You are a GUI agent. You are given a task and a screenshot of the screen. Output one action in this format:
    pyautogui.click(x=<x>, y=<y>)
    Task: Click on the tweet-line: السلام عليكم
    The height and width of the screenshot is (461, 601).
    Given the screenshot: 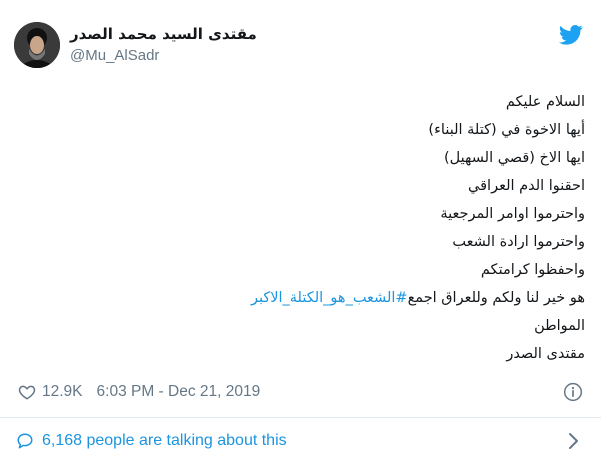 What is the action you would take?
    pyautogui.click(x=545, y=102)
    